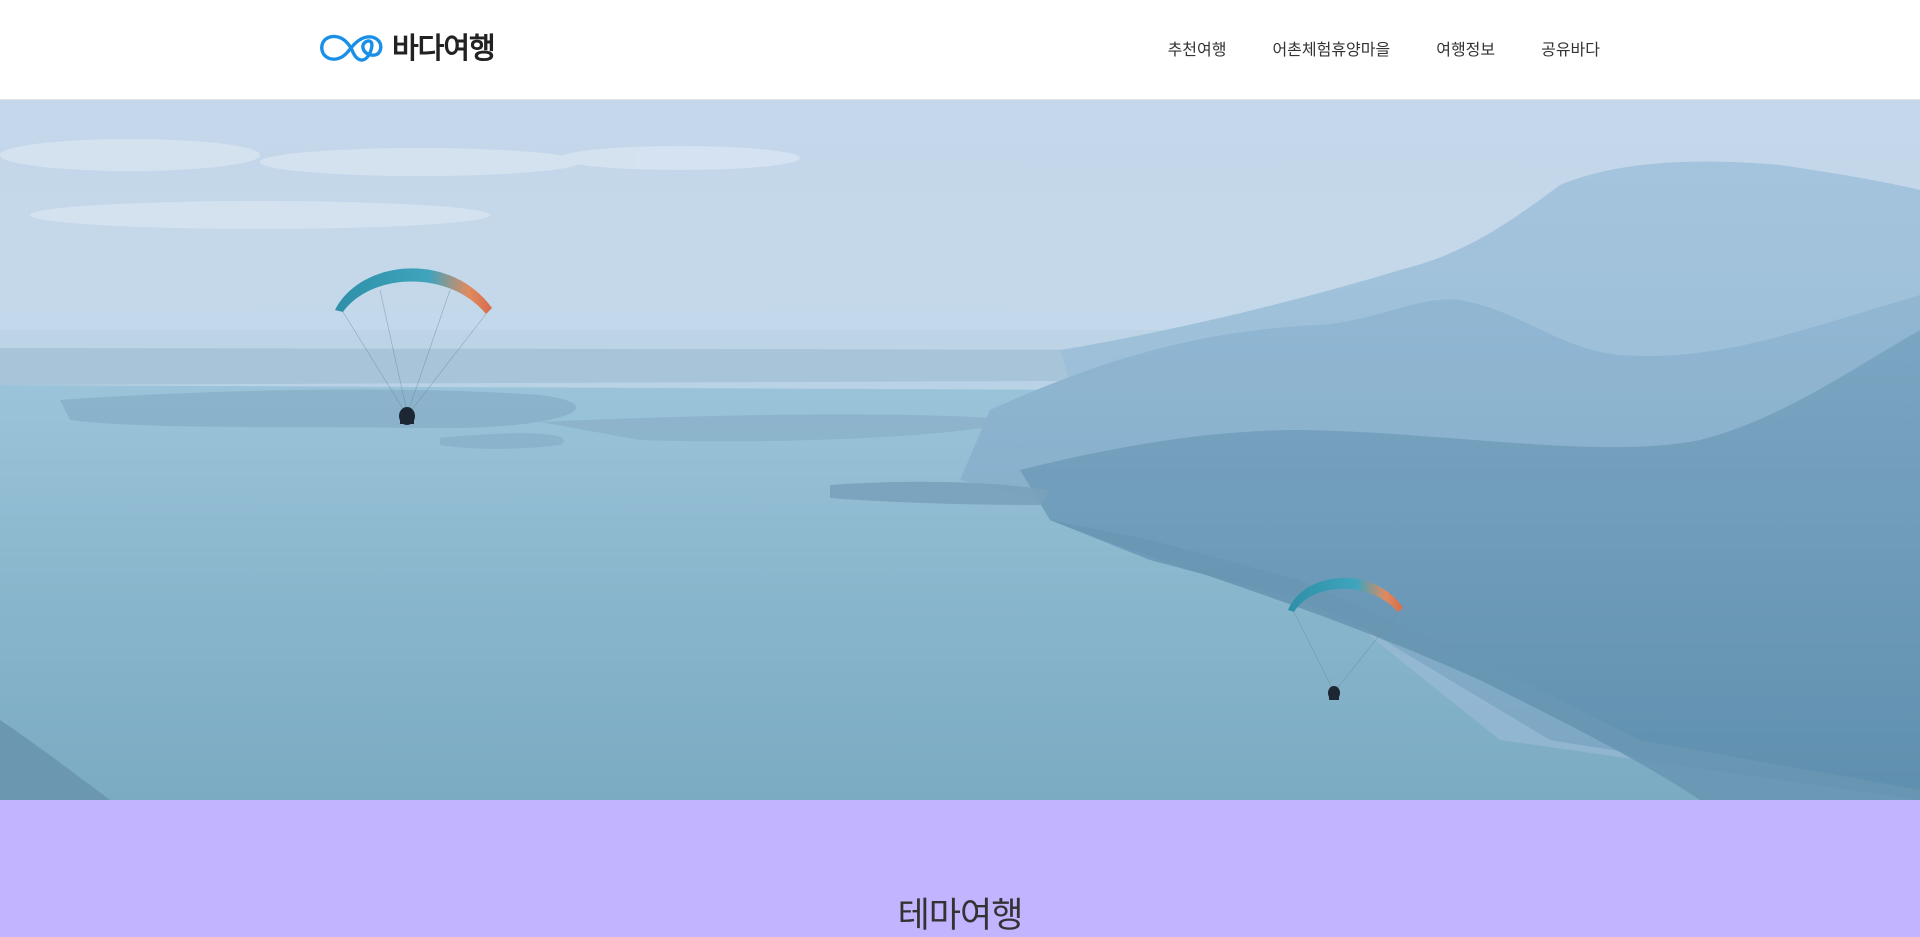 This screenshot has height=937, width=1920. What do you see at coordinates (1331, 50) in the screenshot?
I see `nav-item-fishing-village: 어촌체험휴양마을` at bounding box center [1331, 50].